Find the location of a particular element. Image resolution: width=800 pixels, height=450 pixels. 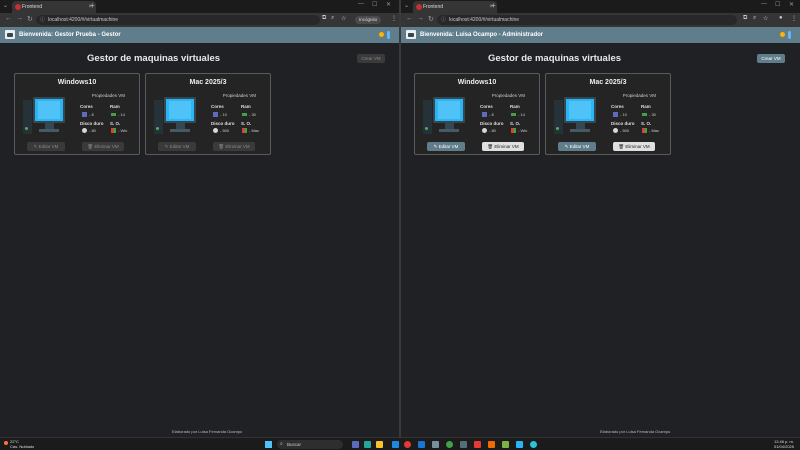

terminal-icon is located at coordinates (435, 444).